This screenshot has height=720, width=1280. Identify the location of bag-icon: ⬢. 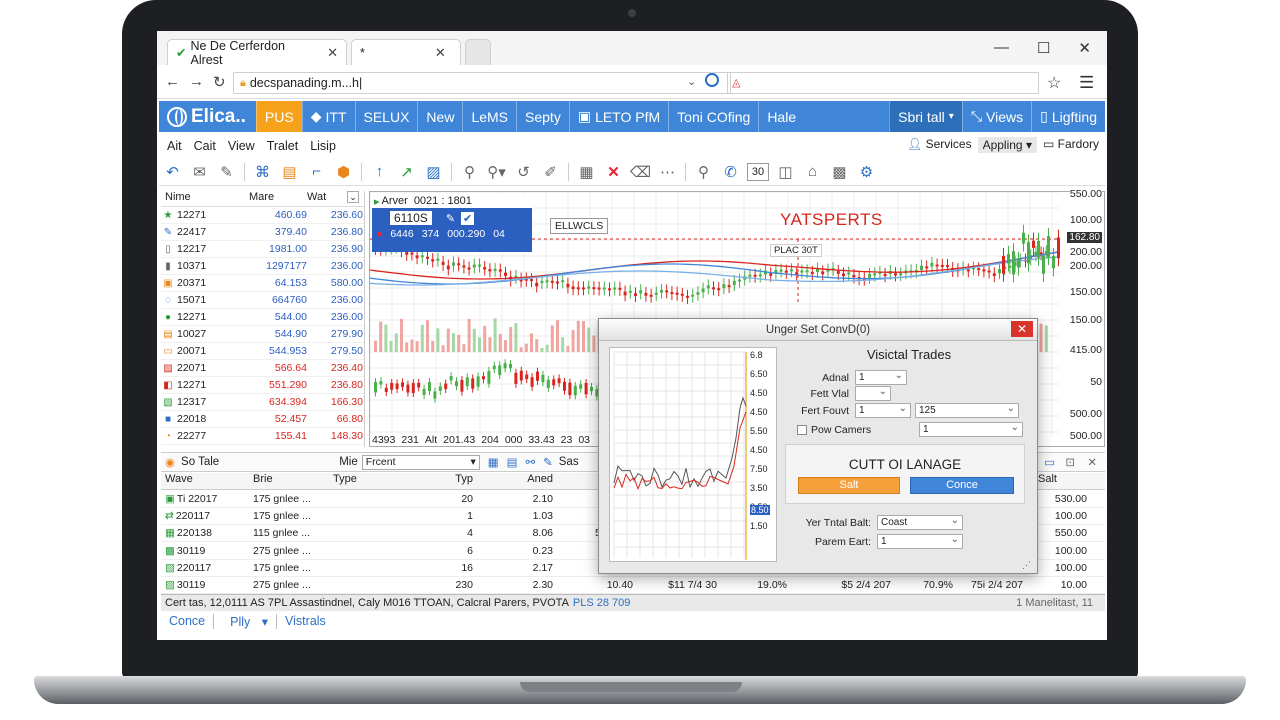
(343, 172).